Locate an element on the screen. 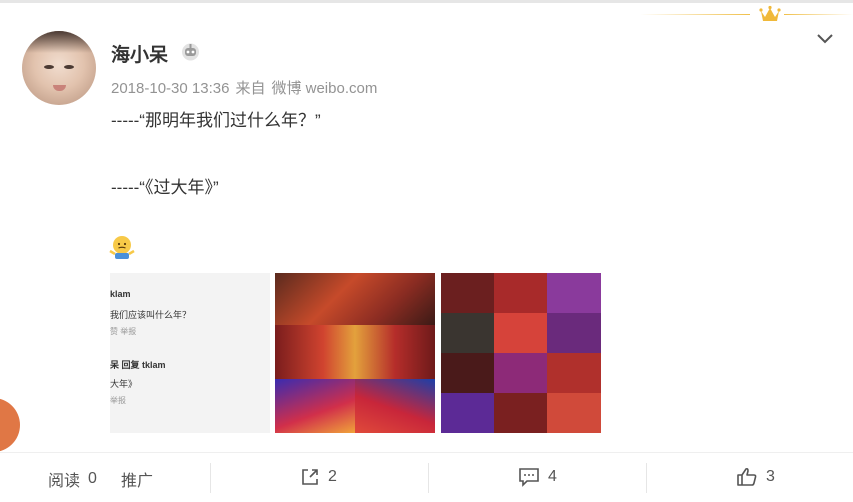 The image size is (853, 502). decoration-line-left is located at coordinates (695, 14).